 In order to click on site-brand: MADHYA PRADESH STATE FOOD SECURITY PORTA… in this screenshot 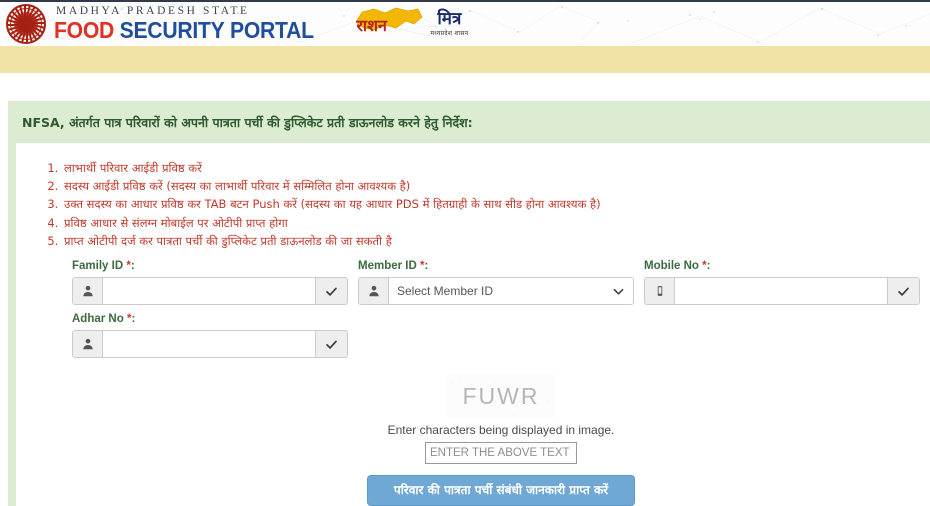, I will do `click(195, 23)`.